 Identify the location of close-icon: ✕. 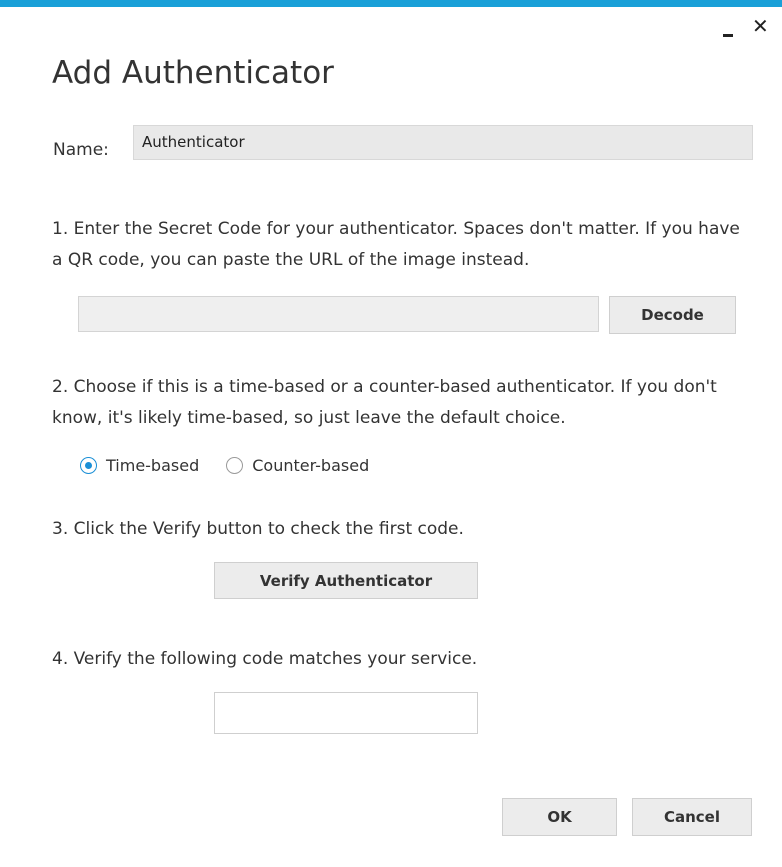
(760, 26).